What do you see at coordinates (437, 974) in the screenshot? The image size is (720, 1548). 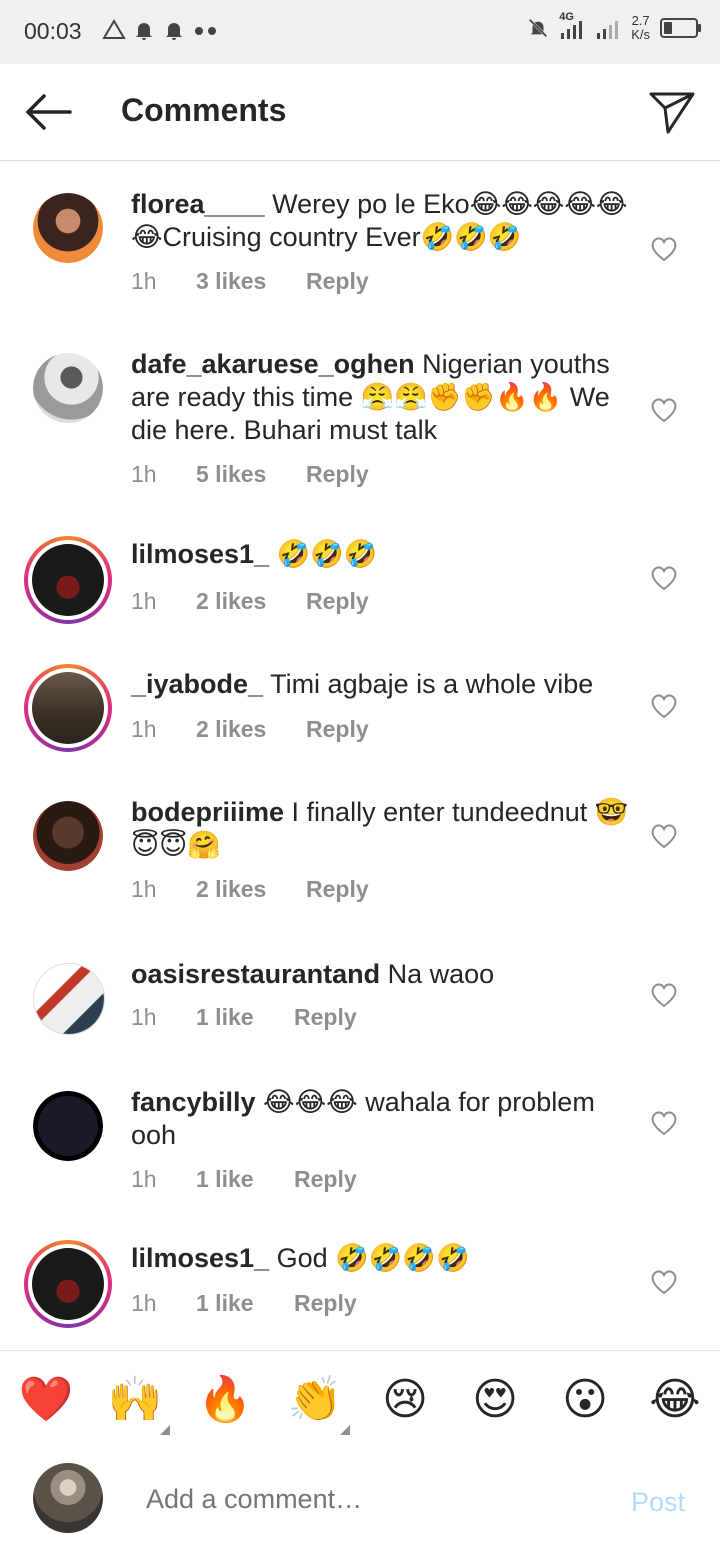 I see `comment-body: Na waoo` at bounding box center [437, 974].